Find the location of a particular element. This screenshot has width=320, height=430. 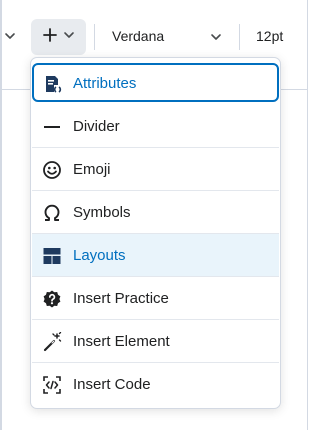

menu-item-divider: Divider is located at coordinates (155, 126).